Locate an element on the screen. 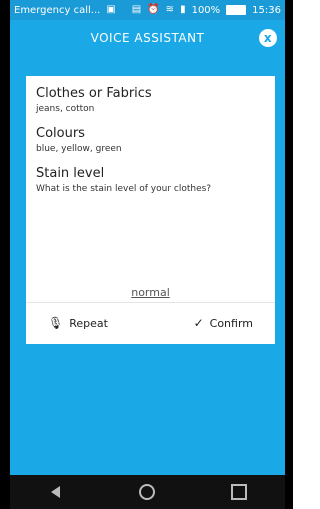 The height and width of the screenshot is (509, 320). close-icon: x is located at coordinates (268, 38).